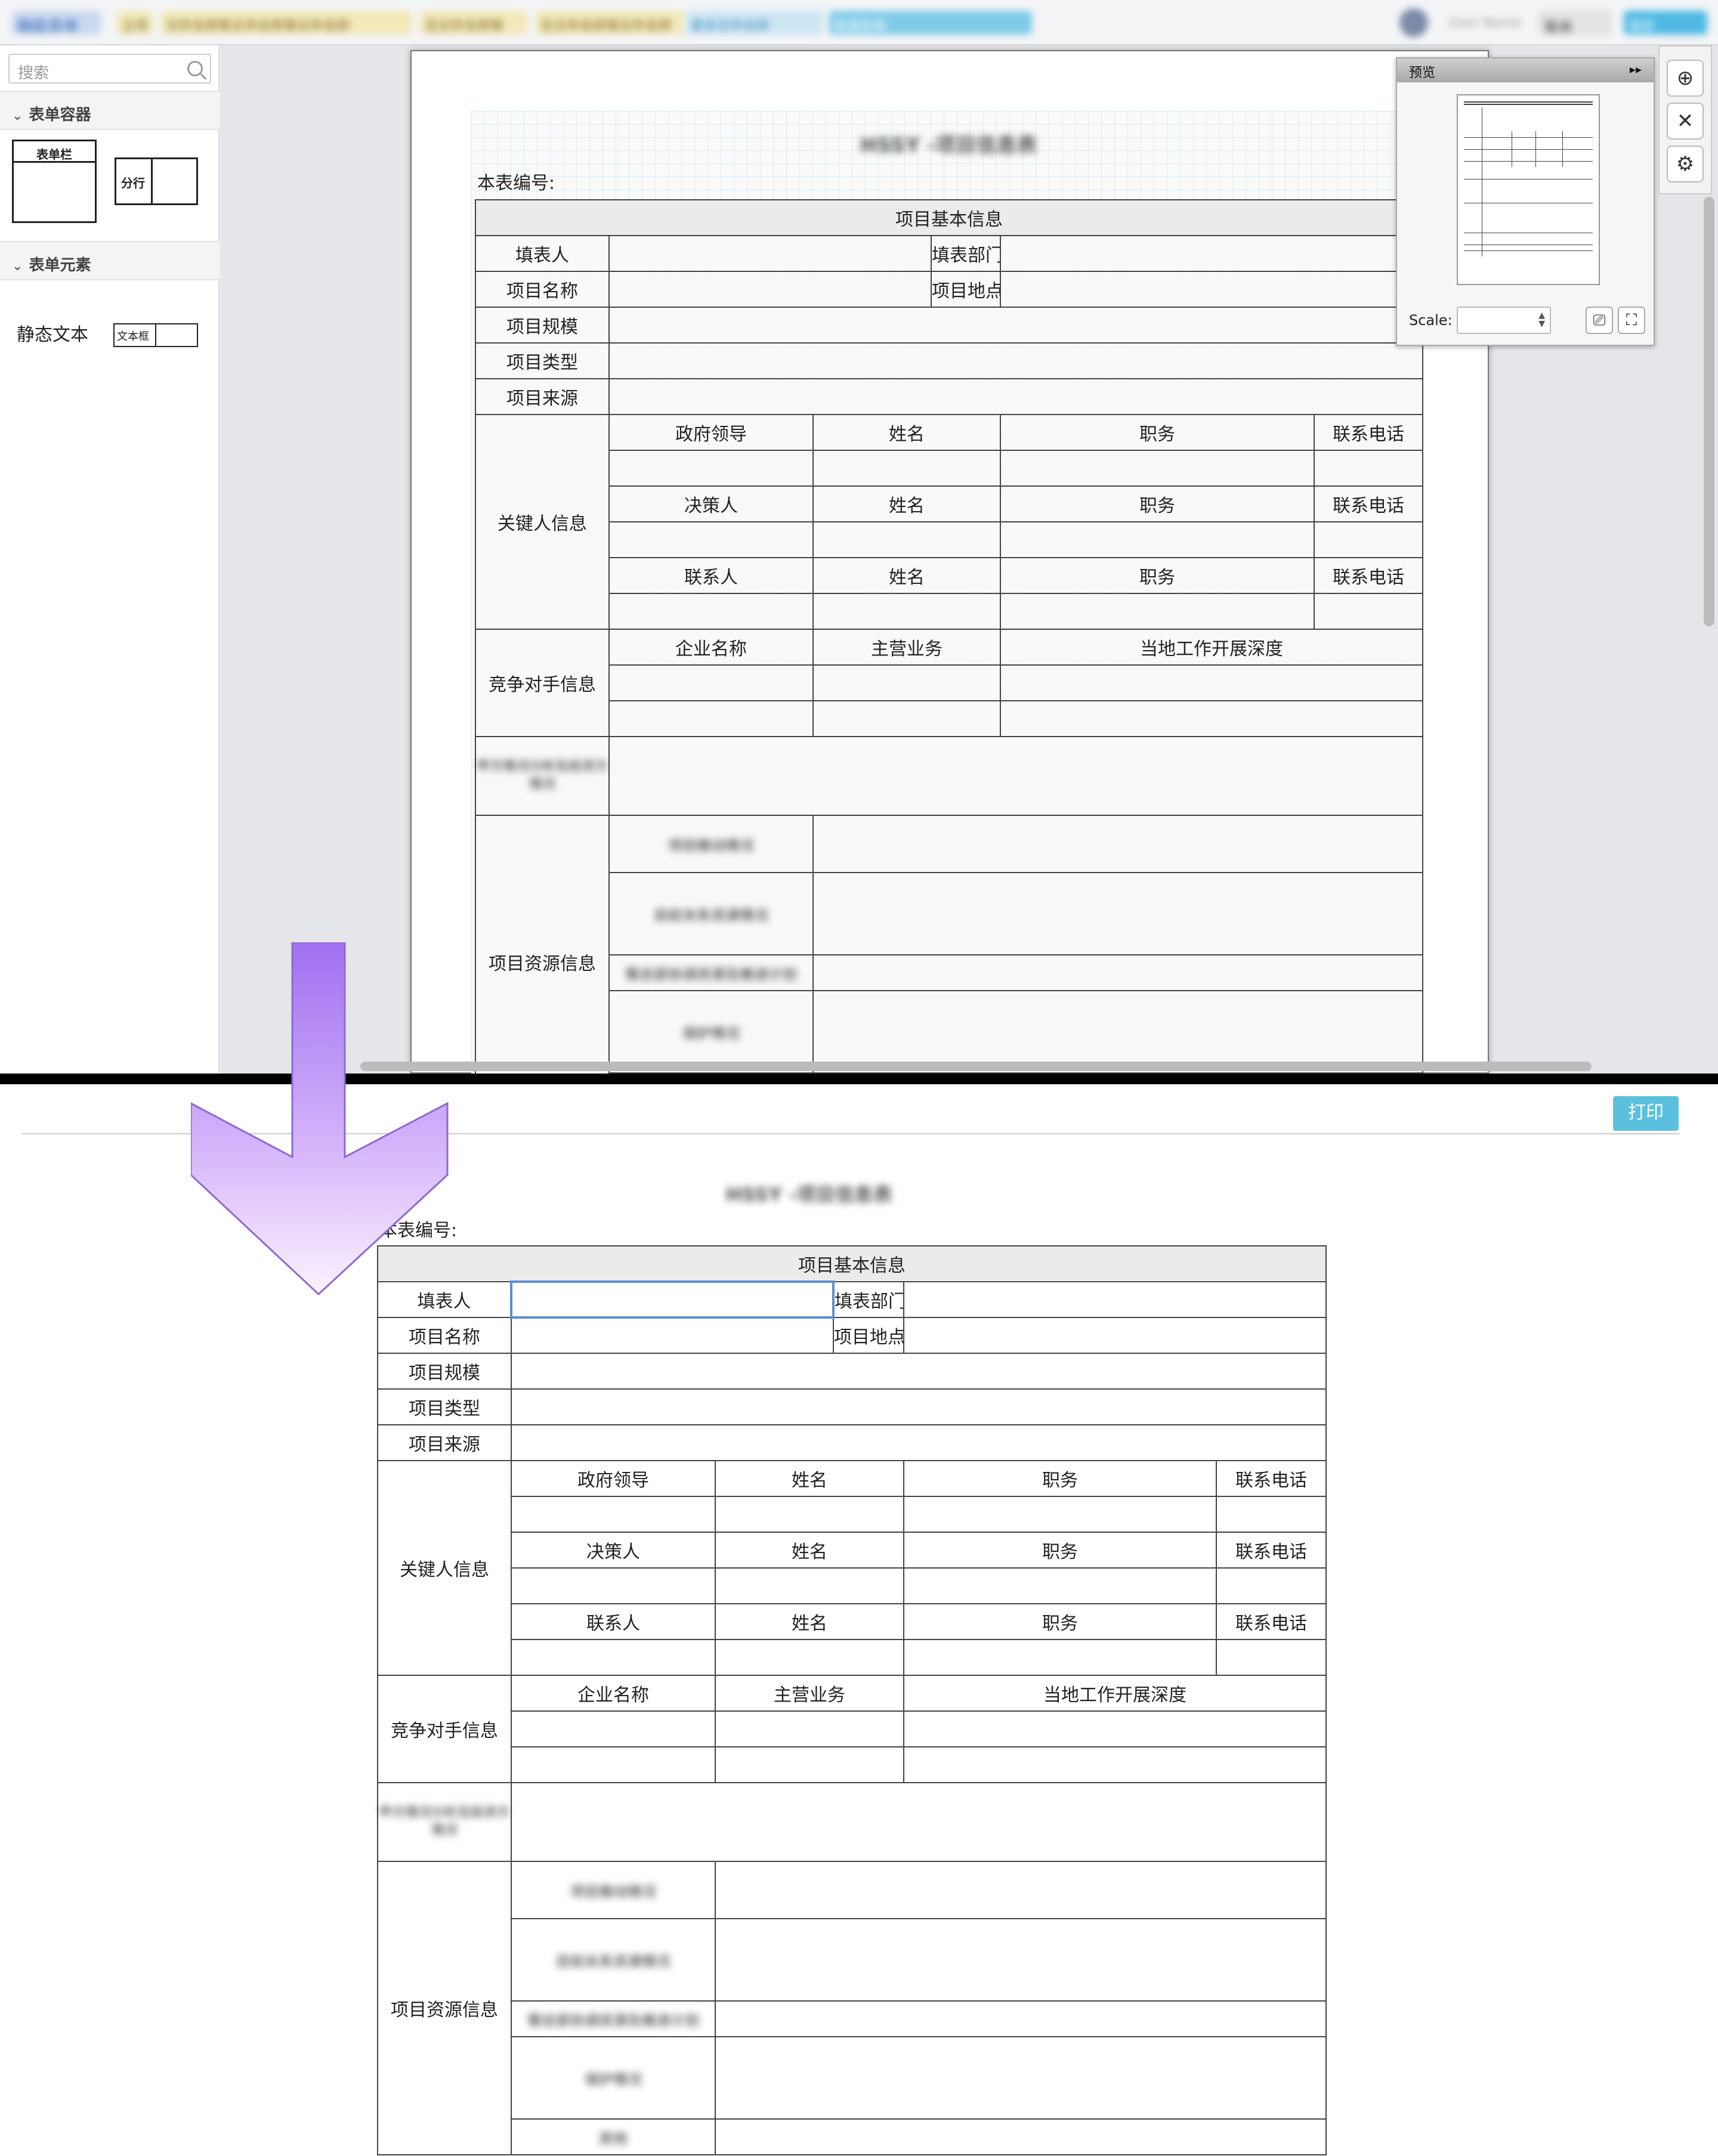 The image size is (1718, 2156). What do you see at coordinates (195, 68) in the screenshot?
I see `search-icon` at bounding box center [195, 68].